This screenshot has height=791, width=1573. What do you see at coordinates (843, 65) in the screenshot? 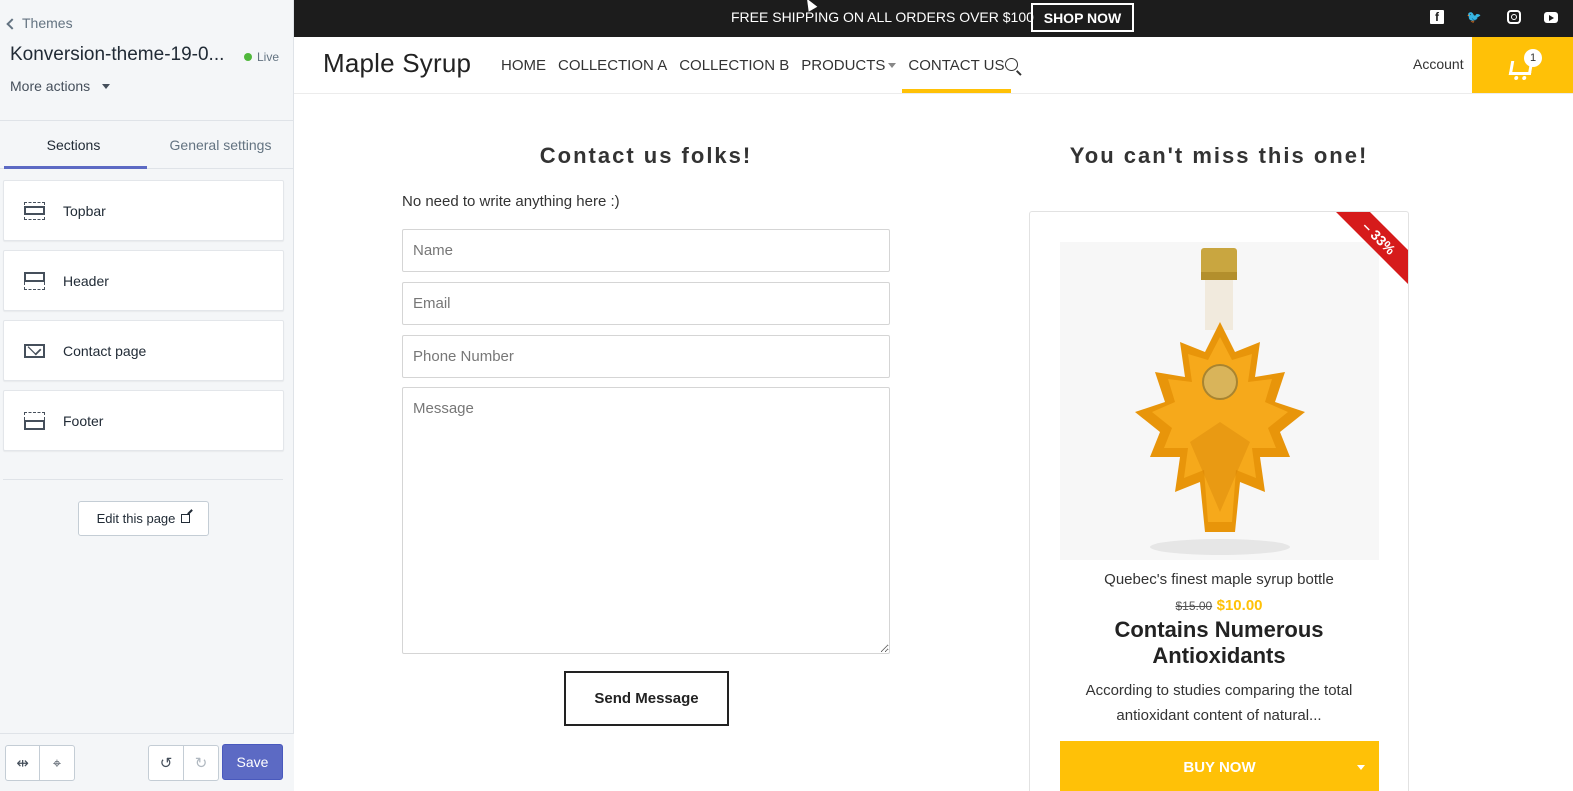
I see `nav-item-products-label: PRODUCTS` at bounding box center [843, 65].